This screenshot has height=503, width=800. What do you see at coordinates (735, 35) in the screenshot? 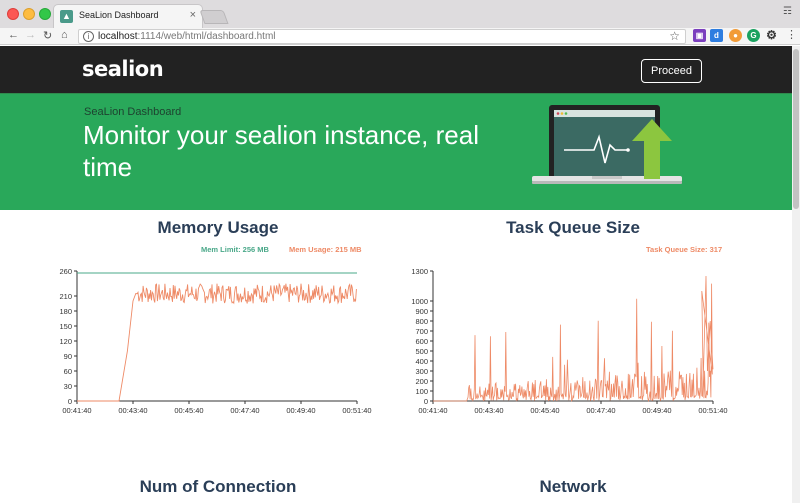
I see `extension-cookie-icon: ●` at bounding box center [735, 35].